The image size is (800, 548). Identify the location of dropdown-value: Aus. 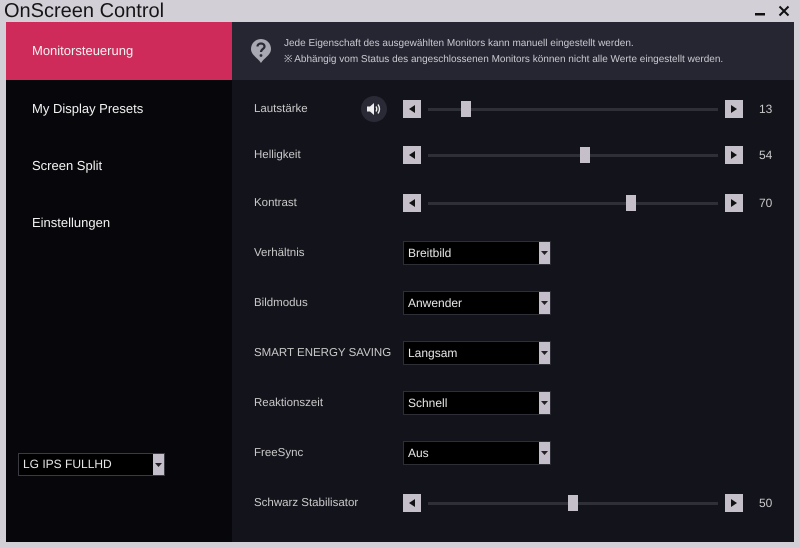
(418, 453).